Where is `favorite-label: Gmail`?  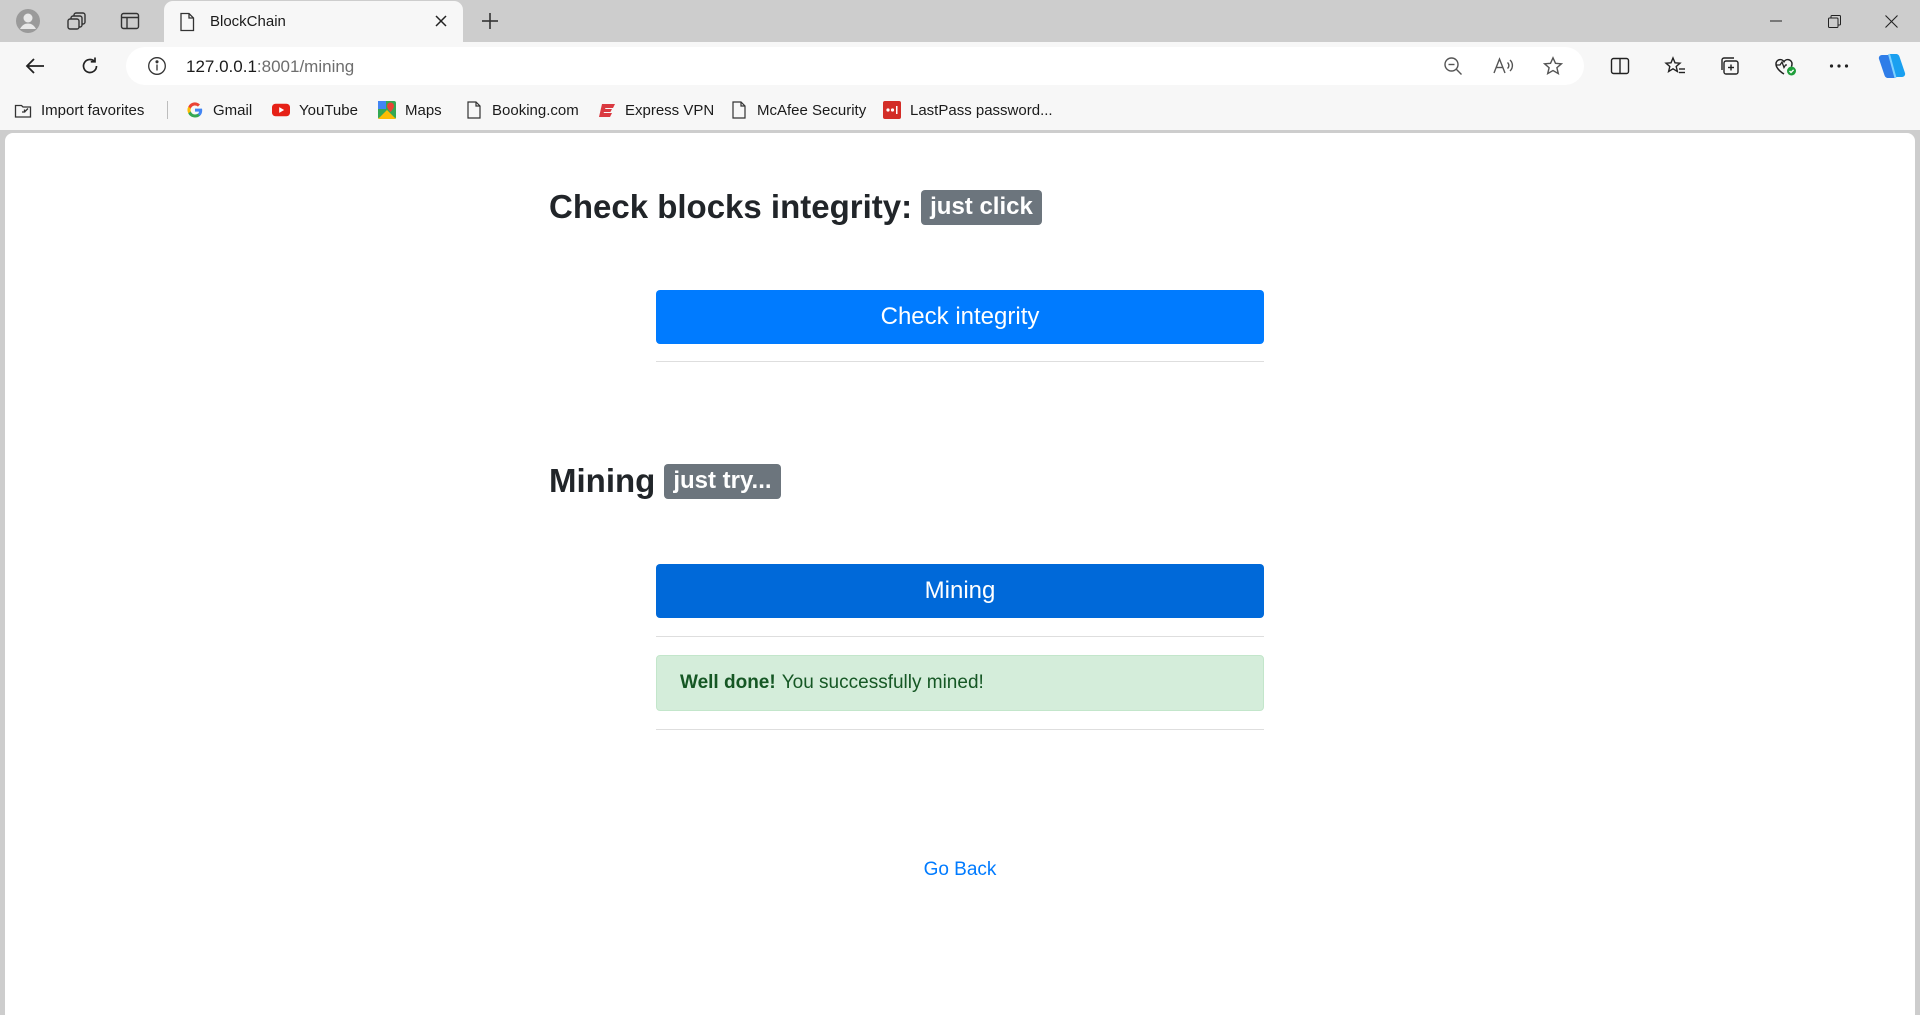 favorite-label: Gmail is located at coordinates (233, 110).